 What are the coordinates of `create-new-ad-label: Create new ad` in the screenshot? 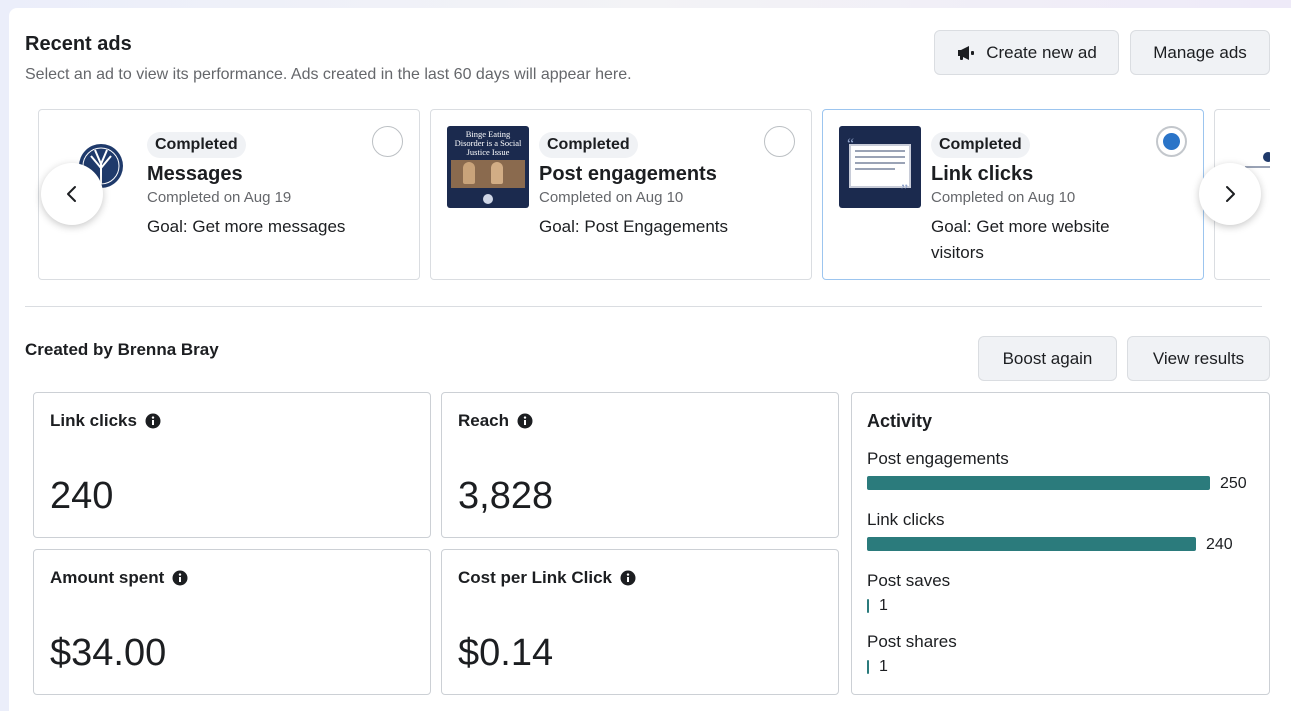 It's located at (1041, 52).